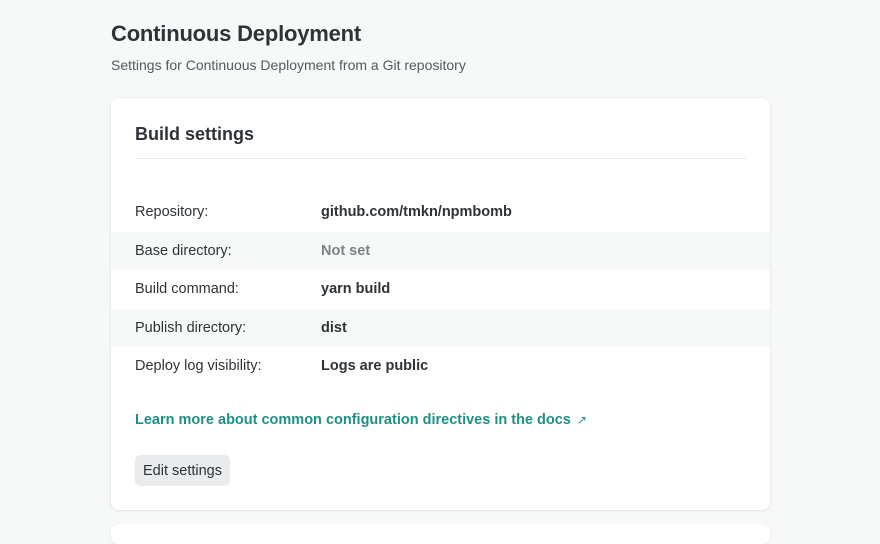 This screenshot has width=880, height=544. I want to click on setting-value: dist, so click(334, 327).